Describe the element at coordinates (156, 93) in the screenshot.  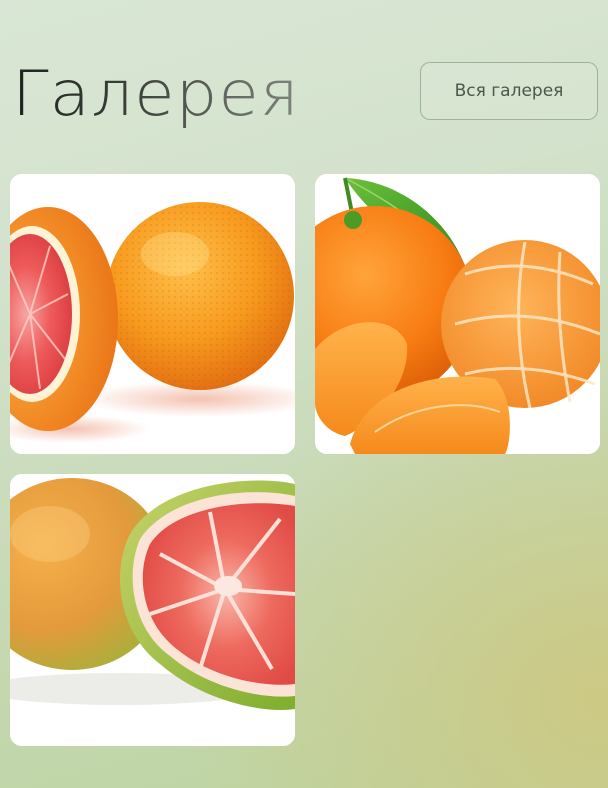
I see `page-title: Галерея` at that location.